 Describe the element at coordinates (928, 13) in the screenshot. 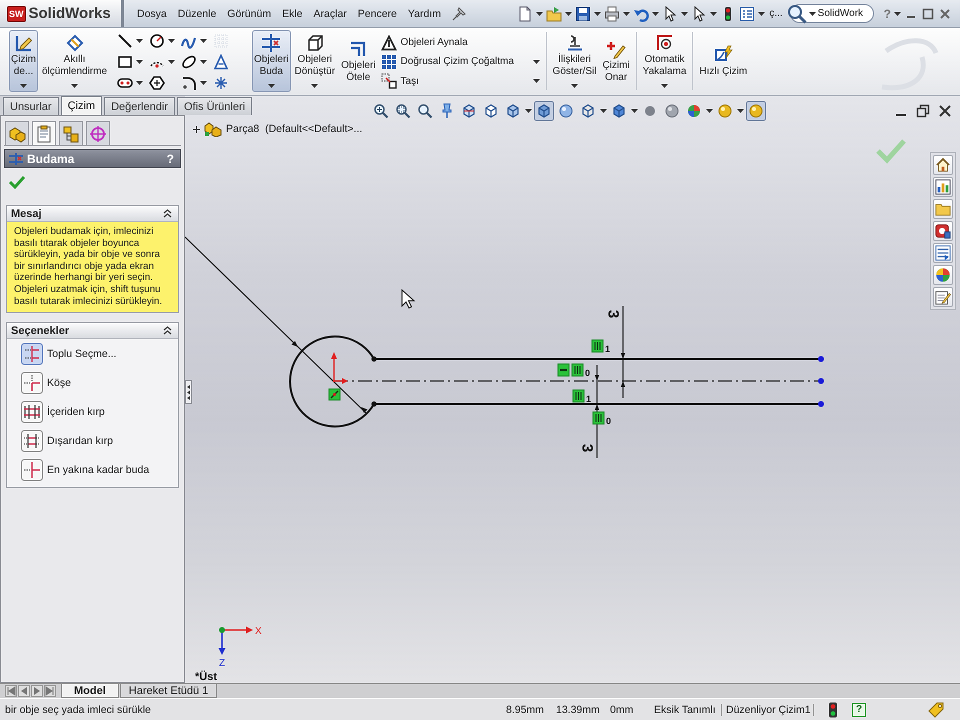

I see `maximize-icon` at that location.